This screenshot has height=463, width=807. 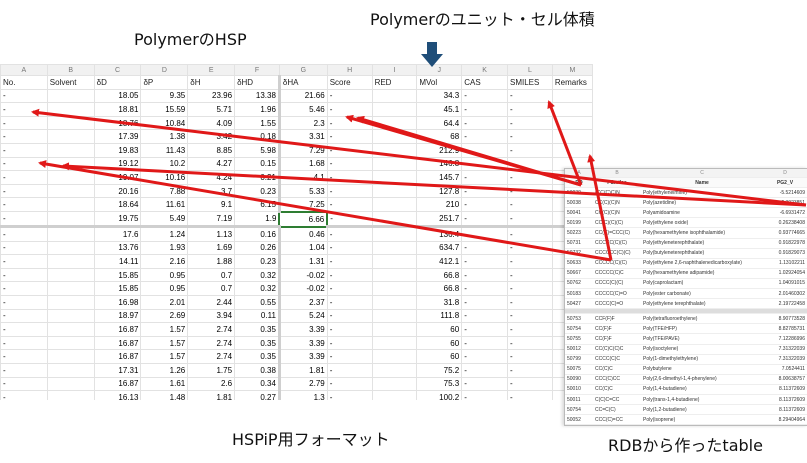 What do you see at coordinates (432, 54) in the screenshot?
I see `down-arrow-icon` at bounding box center [432, 54].